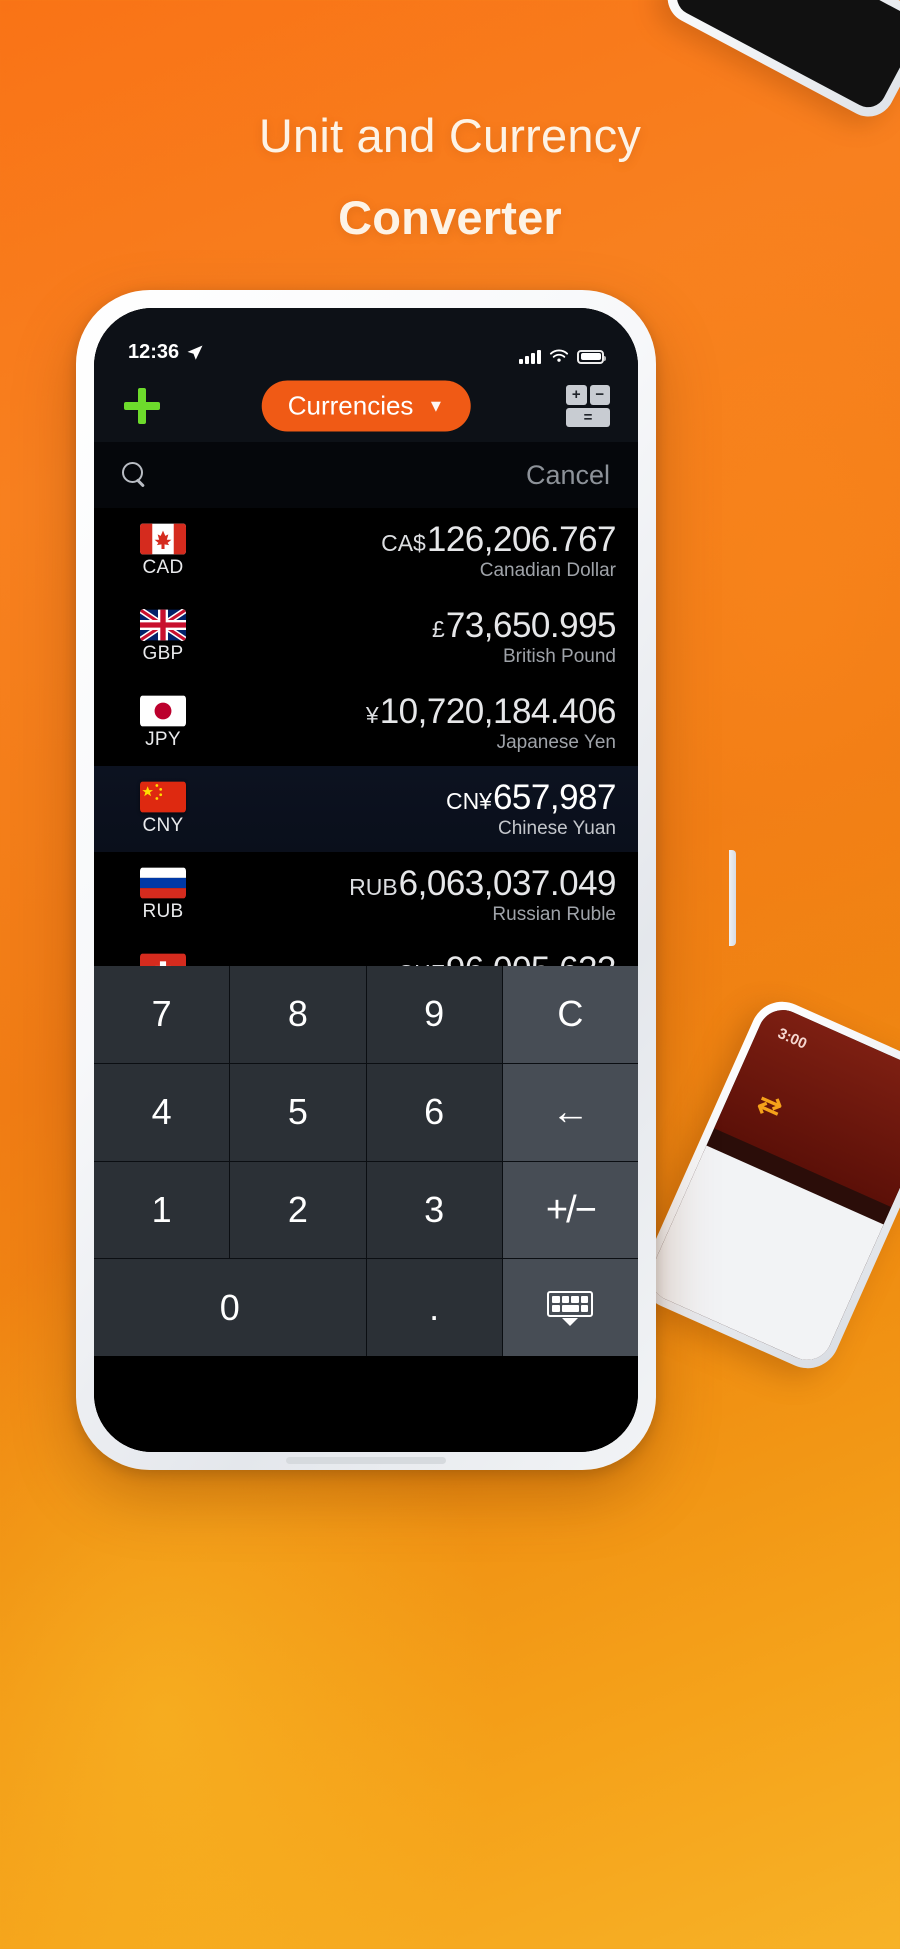 This screenshot has width=900, height=1949. What do you see at coordinates (531, 625) in the screenshot?
I see `currency-value: 73,650.995` at bounding box center [531, 625].